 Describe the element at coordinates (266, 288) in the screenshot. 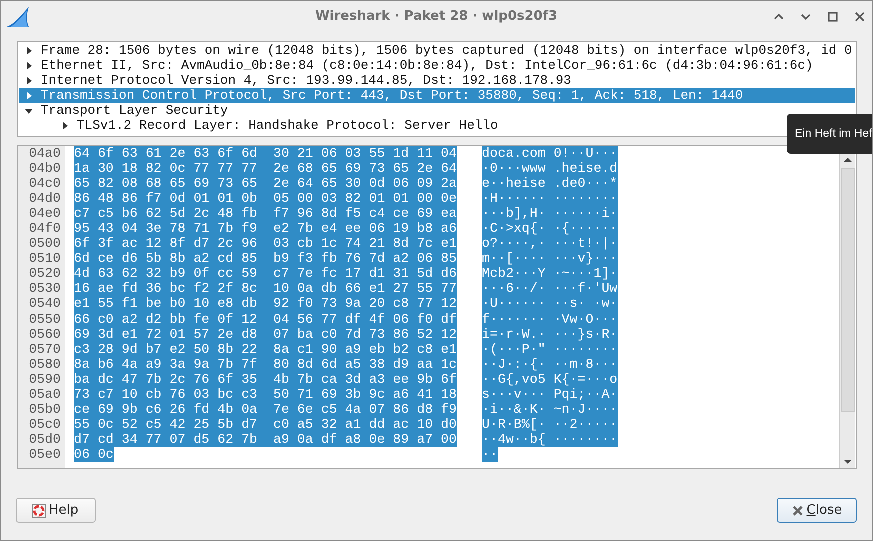

I see `hex-bytes: 16 ae fd 36 bc f2 2f 8c 10 0a db 66 e1 27 55 77` at that location.